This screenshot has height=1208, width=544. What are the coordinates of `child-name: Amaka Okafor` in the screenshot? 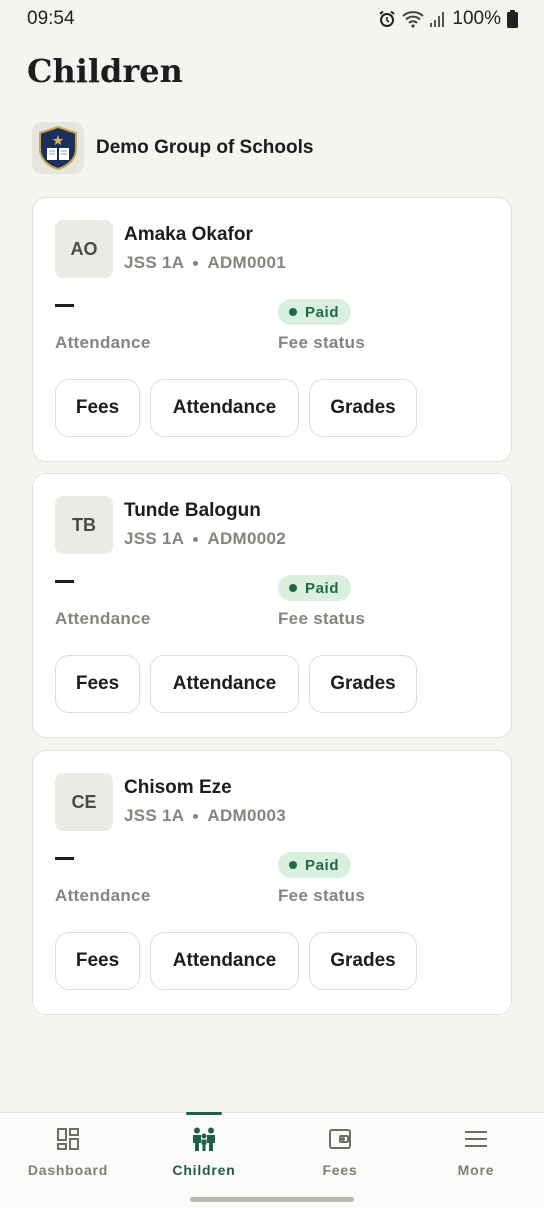 It's located at (188, 234).